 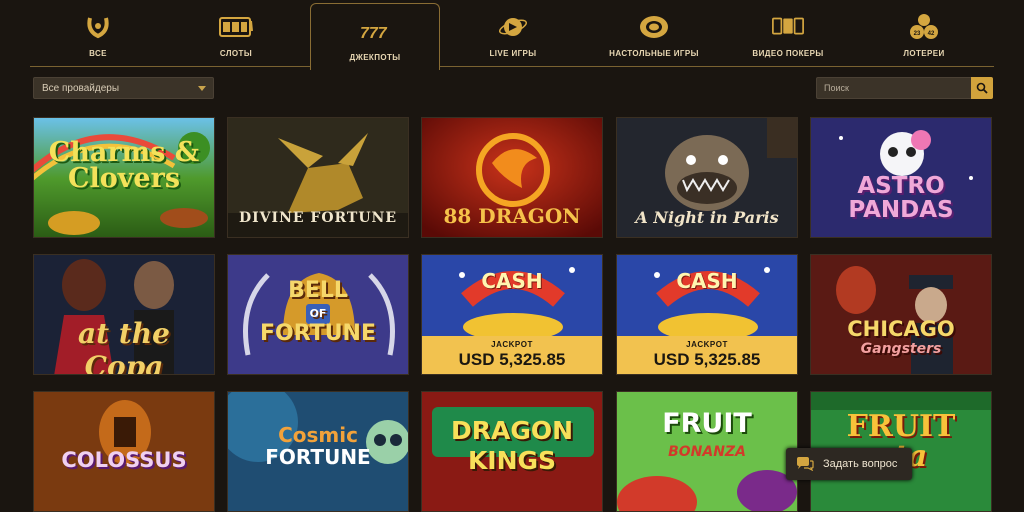 What do you see at coordinates (924, 27) in the screenshot?
I see `lottery-balls-icon: 23 42` at bounding box center [924, 27].